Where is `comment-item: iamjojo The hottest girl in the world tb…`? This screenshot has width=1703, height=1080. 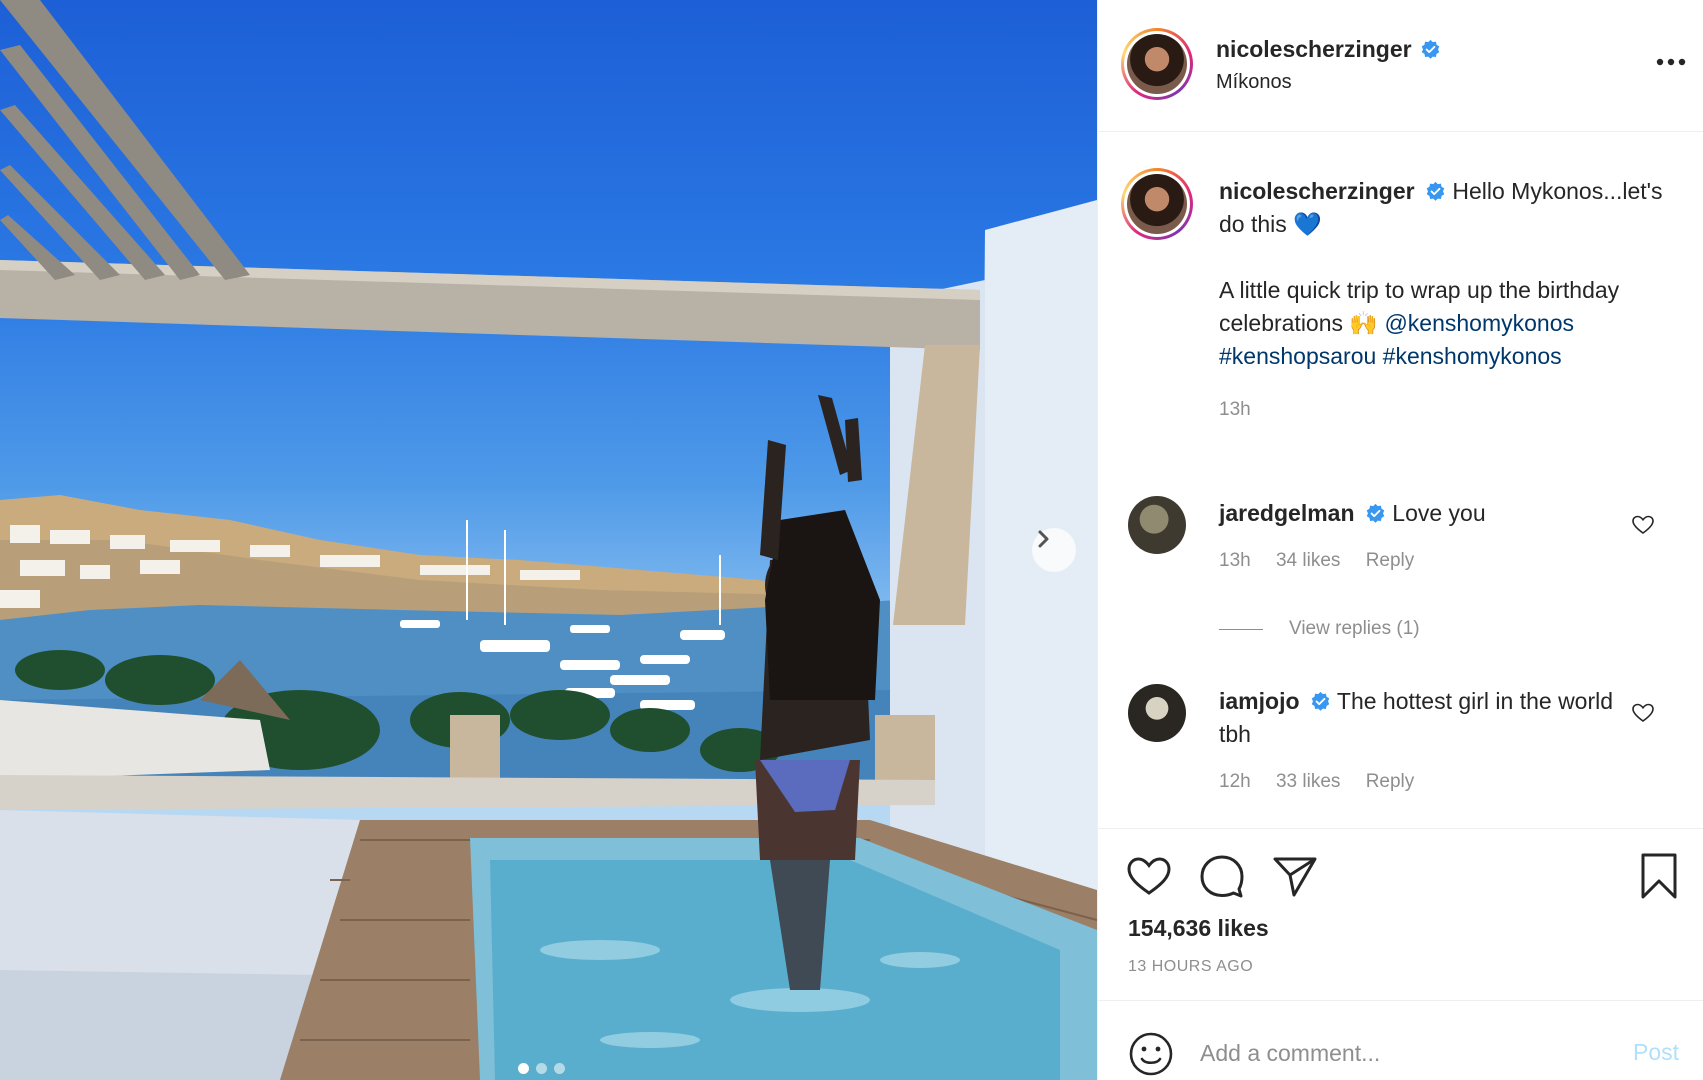
comment-item: iamjojo The hottest girl in the world tb… is located at coordinates (1419, 741).